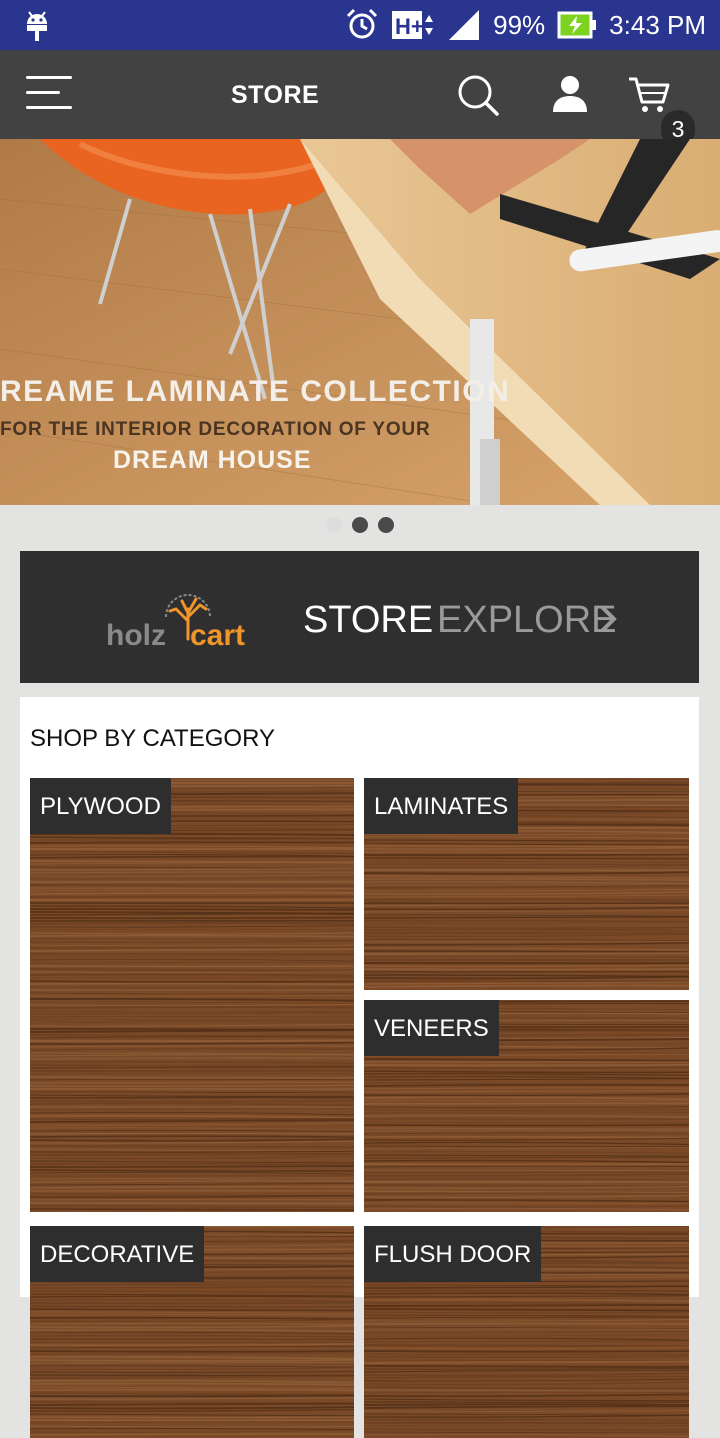 This screenshot has width=720, height=1438. I want to click on clock: 3:43 PM, so click(657, 24).